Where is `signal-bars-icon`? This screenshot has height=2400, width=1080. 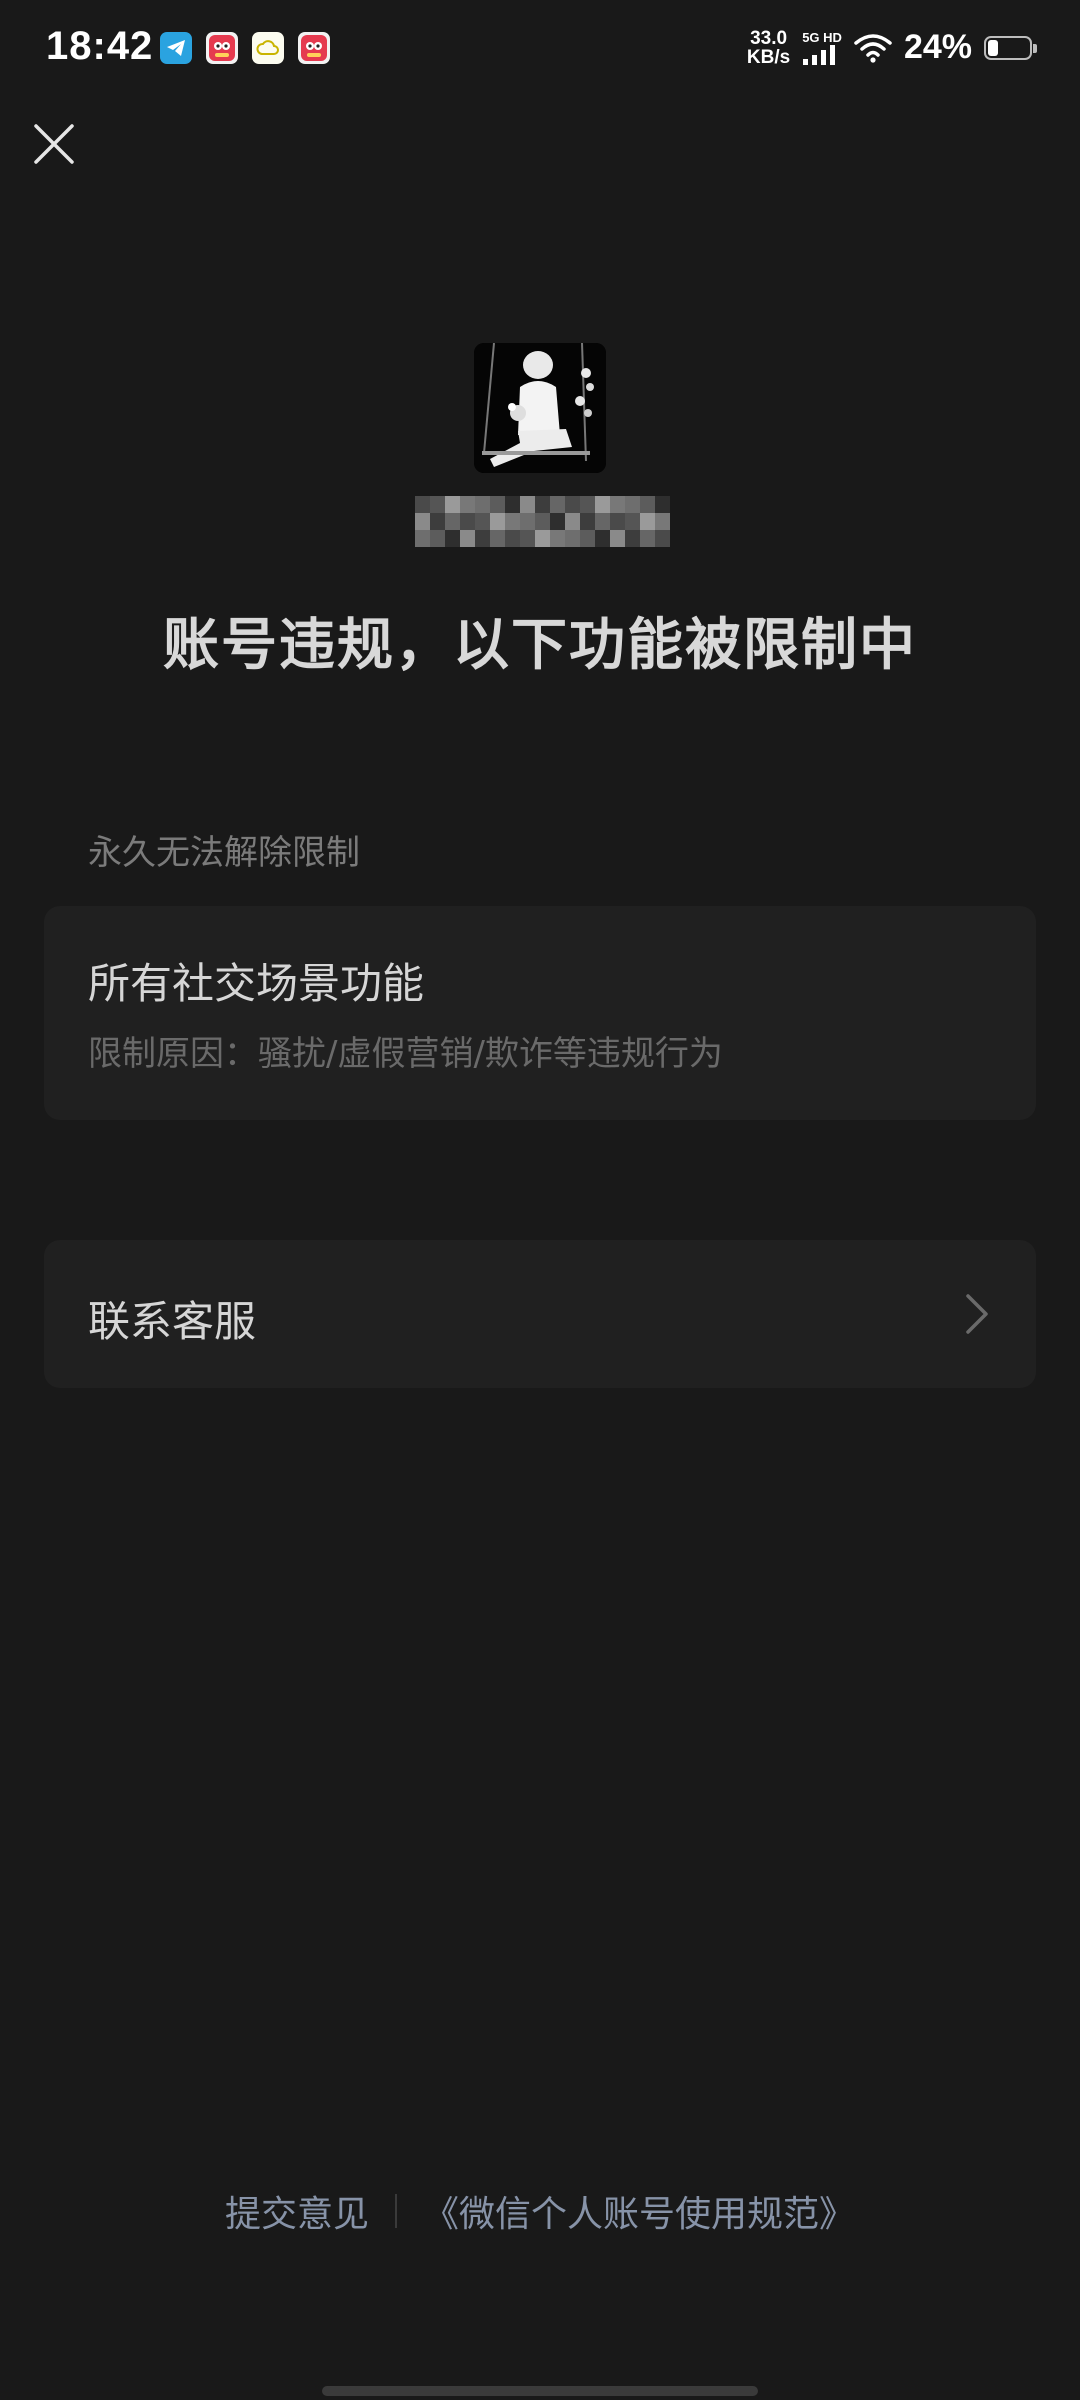
signal-bars-icon is located at coordinates (819, 54).